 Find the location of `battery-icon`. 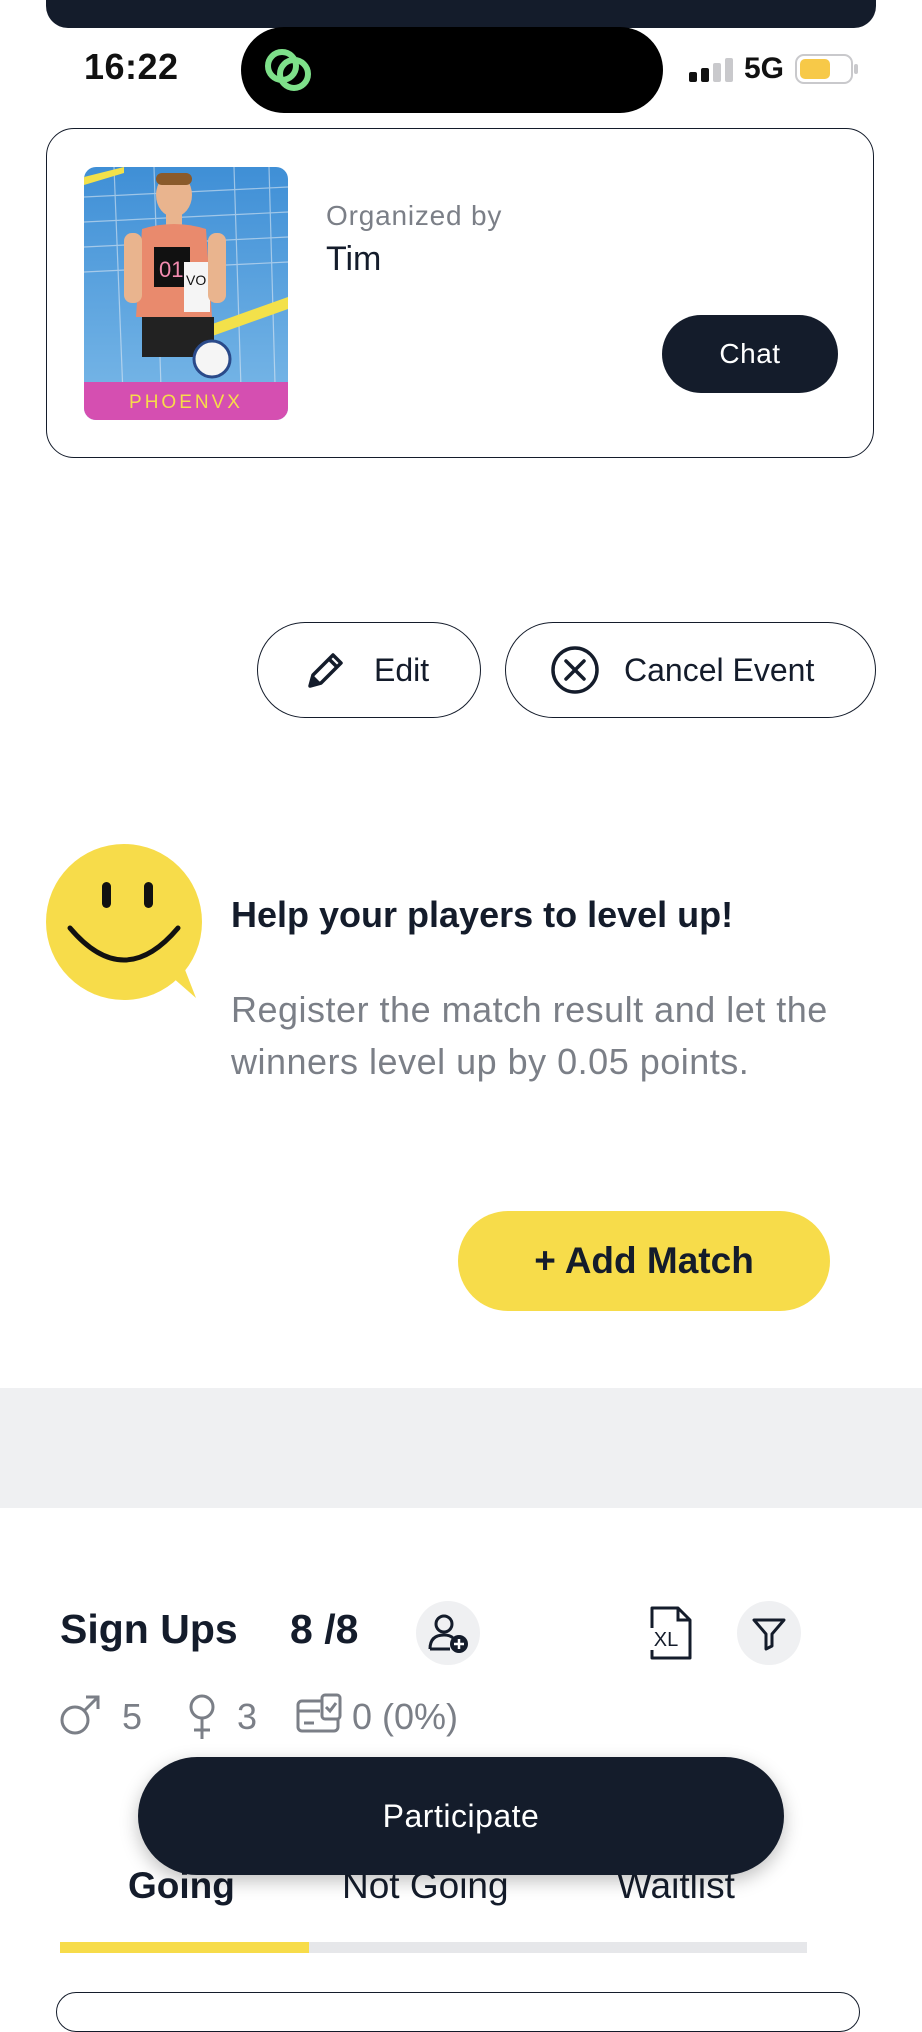

battery-icon is located at coordinates (826, 69).